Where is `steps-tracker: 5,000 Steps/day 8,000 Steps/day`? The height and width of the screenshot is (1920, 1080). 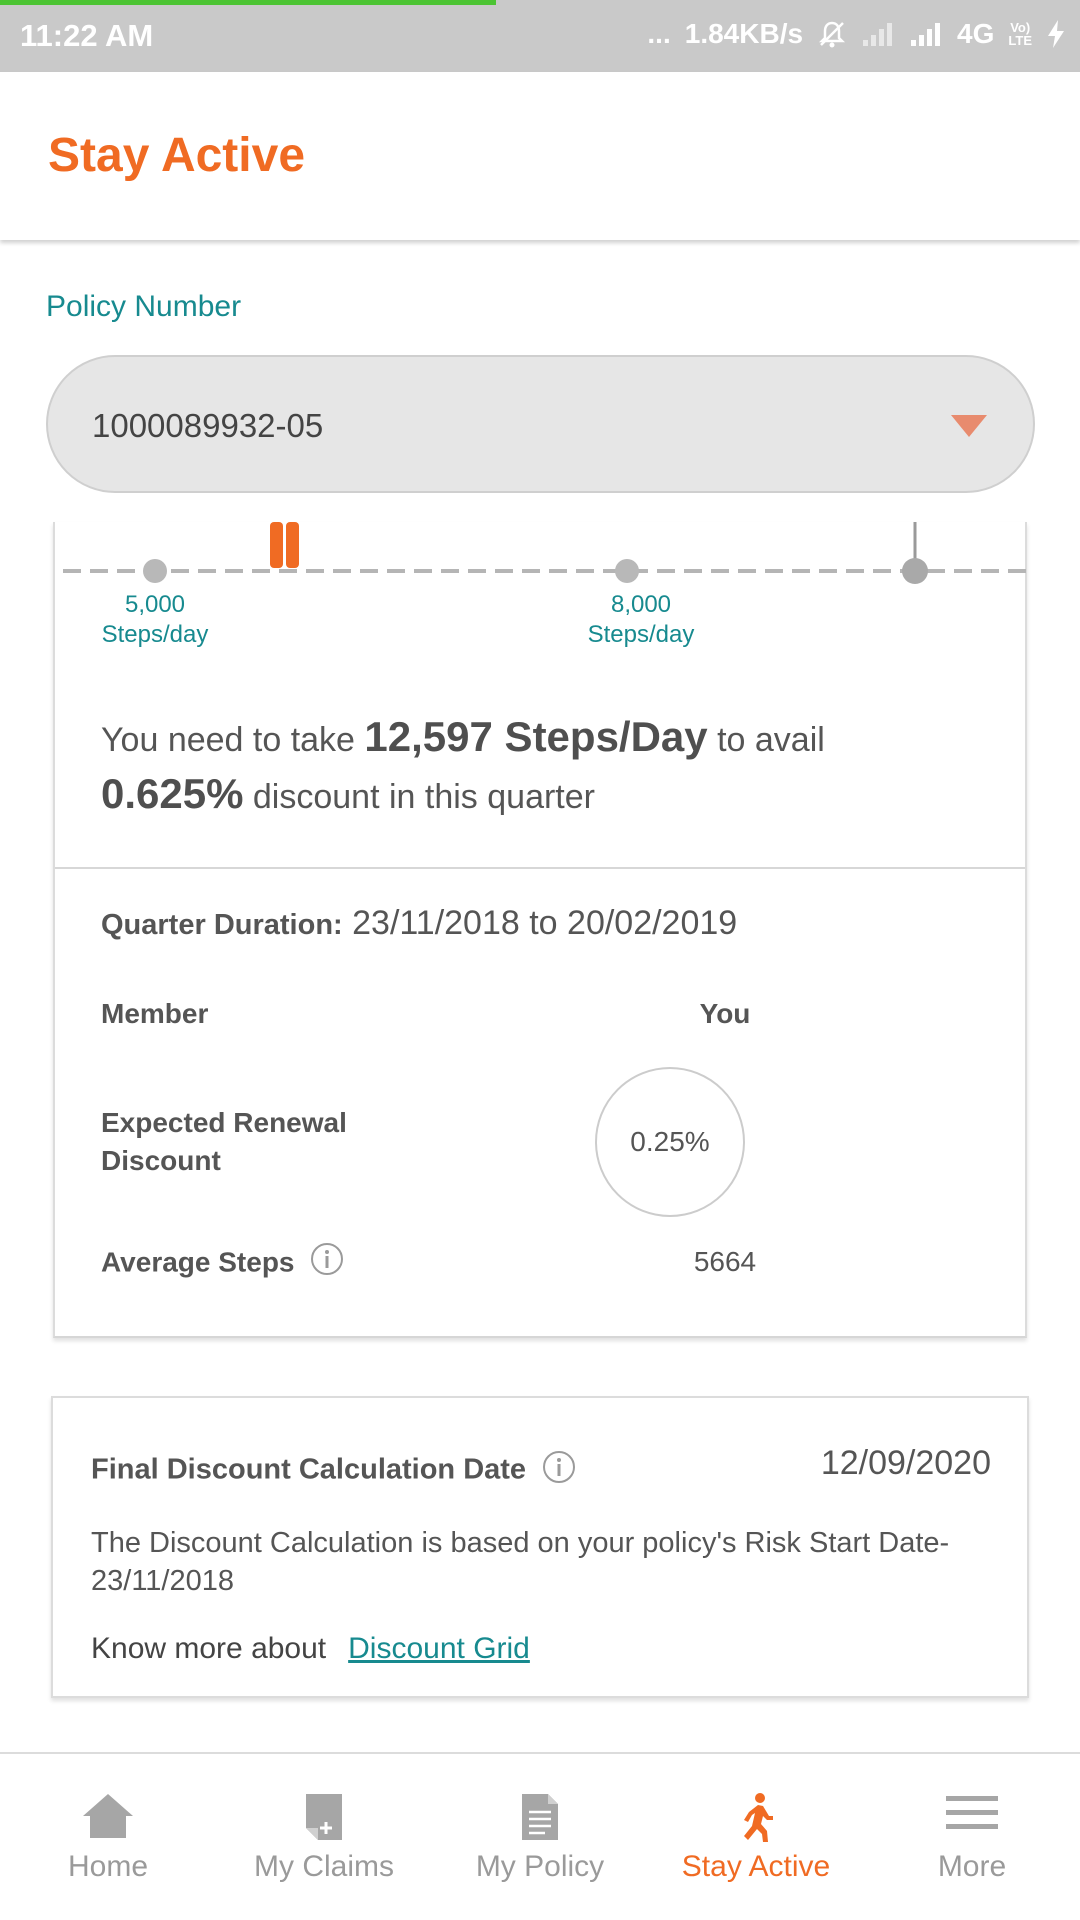
steps-tracker: 5,000 Steps/day 8,000 Steps/day is located at coordinates (542, 597).